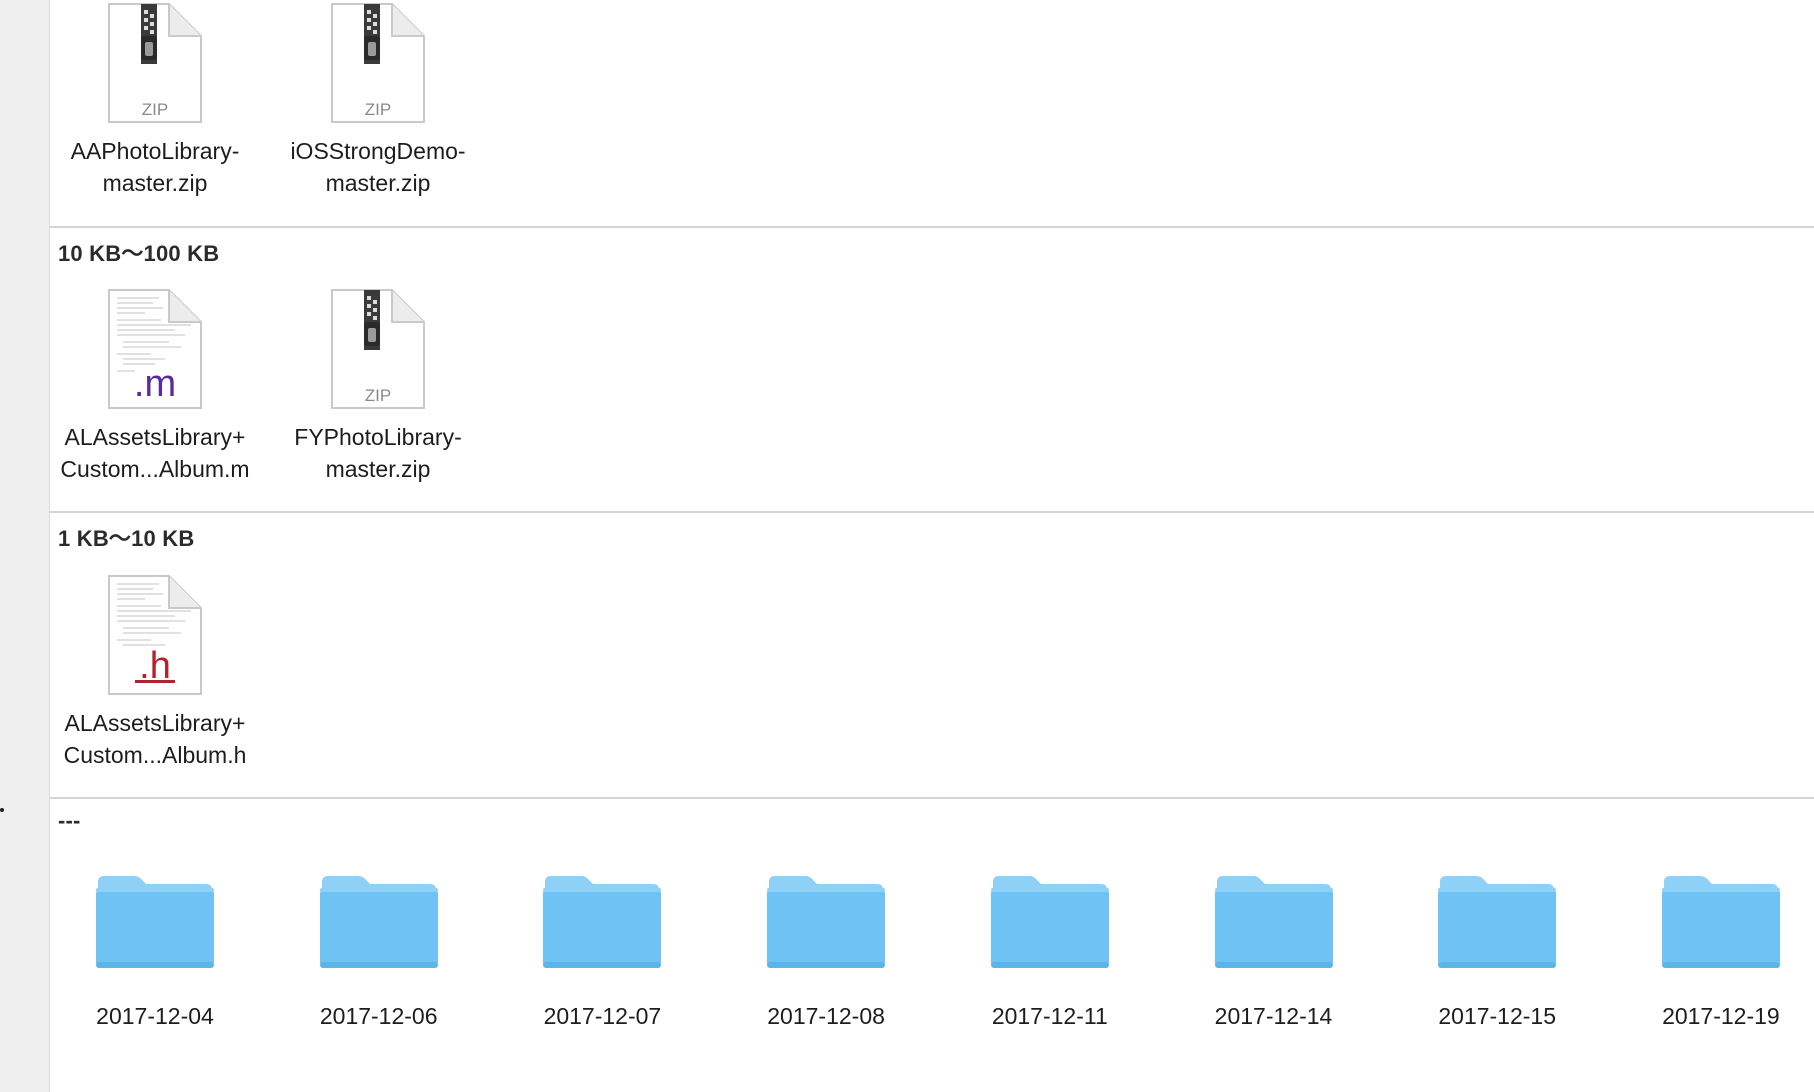  I want to click on folder-item: 2017-12-15, so click(1497, 952).